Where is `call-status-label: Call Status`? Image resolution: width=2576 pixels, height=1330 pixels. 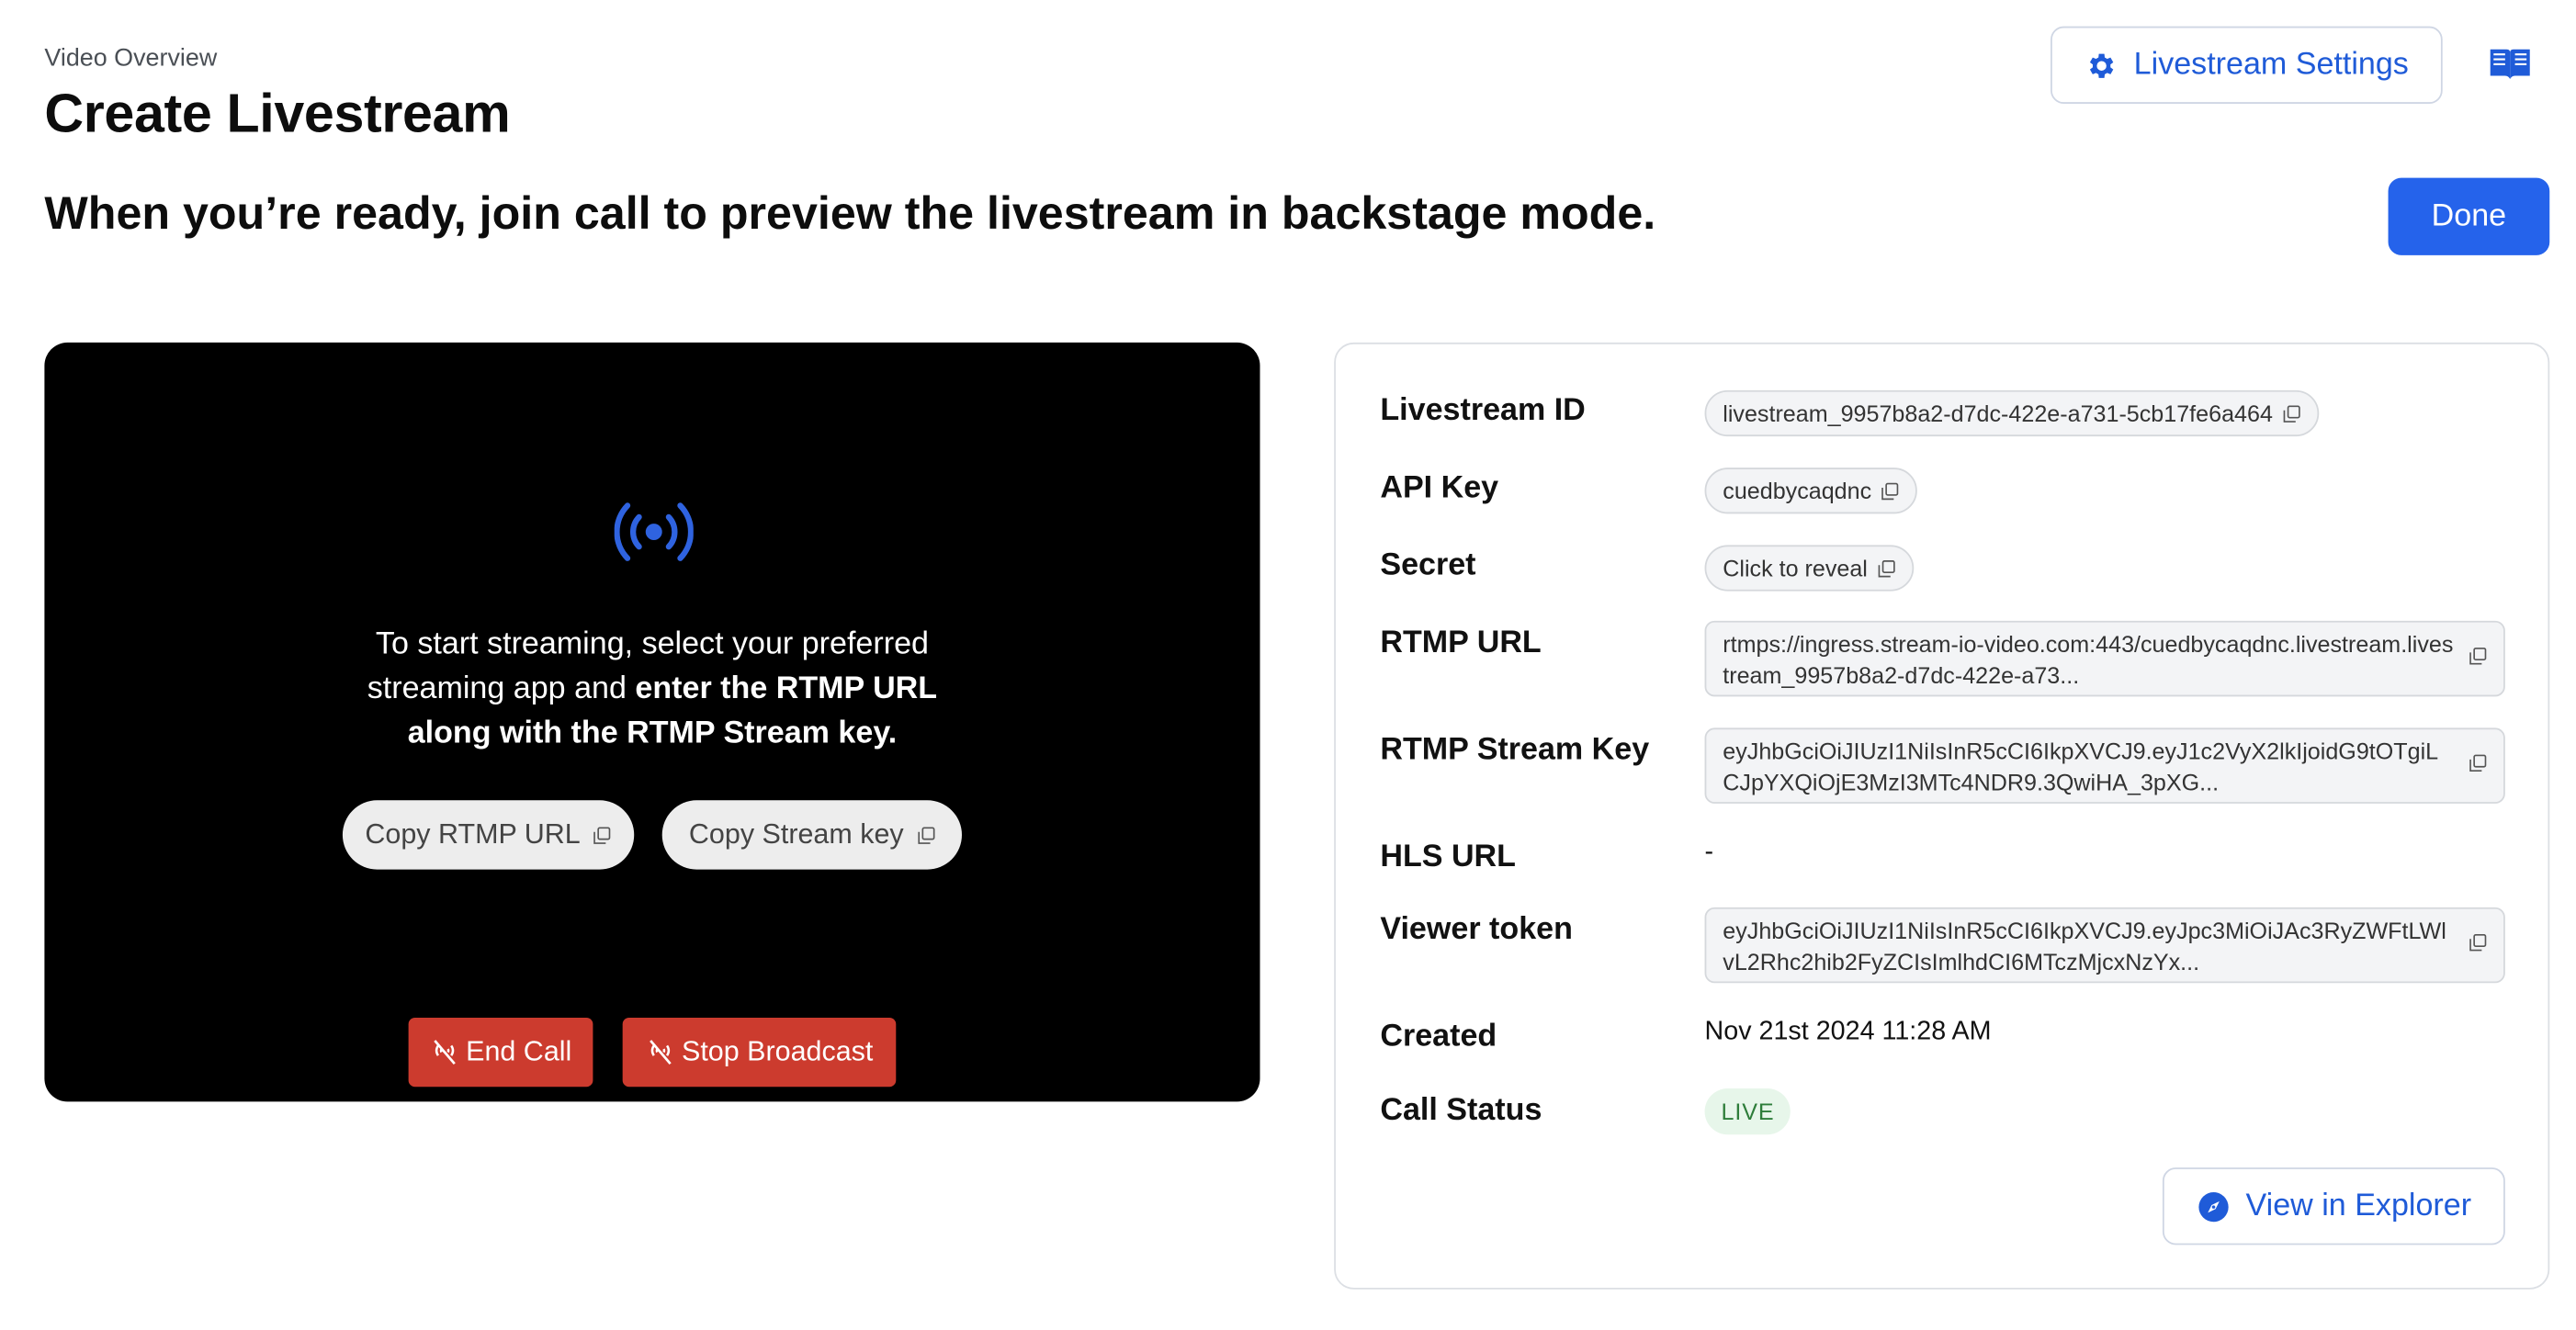 call-status-label: Call Status is located at coordinates (1461, 1111).